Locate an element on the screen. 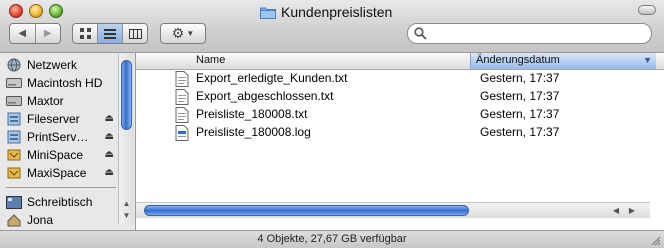  resize-grip-icon is located at coordinates (656, 241).